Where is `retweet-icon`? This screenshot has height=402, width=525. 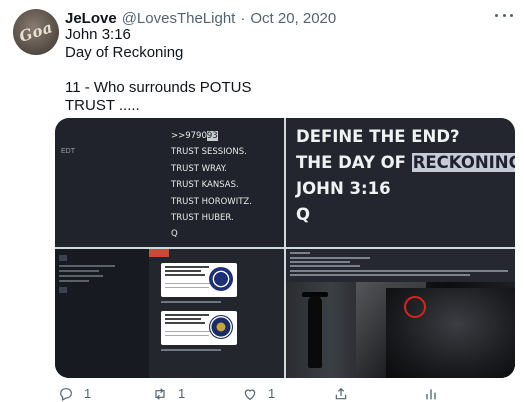 retweet-icon is located at coordinates (160, 393).